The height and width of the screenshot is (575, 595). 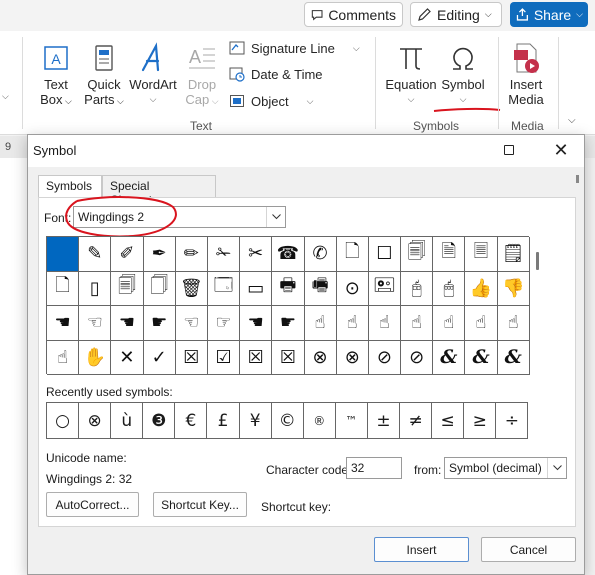 What do you see at coordinates (224, 254) in the screenshot?
I see `symbol-cell: ✁` at bounding box center [224, 254].